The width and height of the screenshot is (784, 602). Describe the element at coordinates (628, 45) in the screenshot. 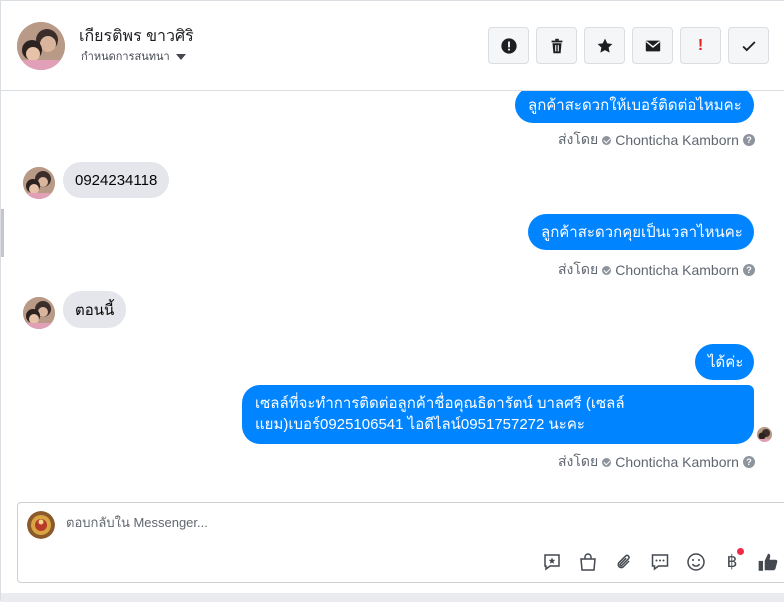

I see `conversation-actions: !` at that location.